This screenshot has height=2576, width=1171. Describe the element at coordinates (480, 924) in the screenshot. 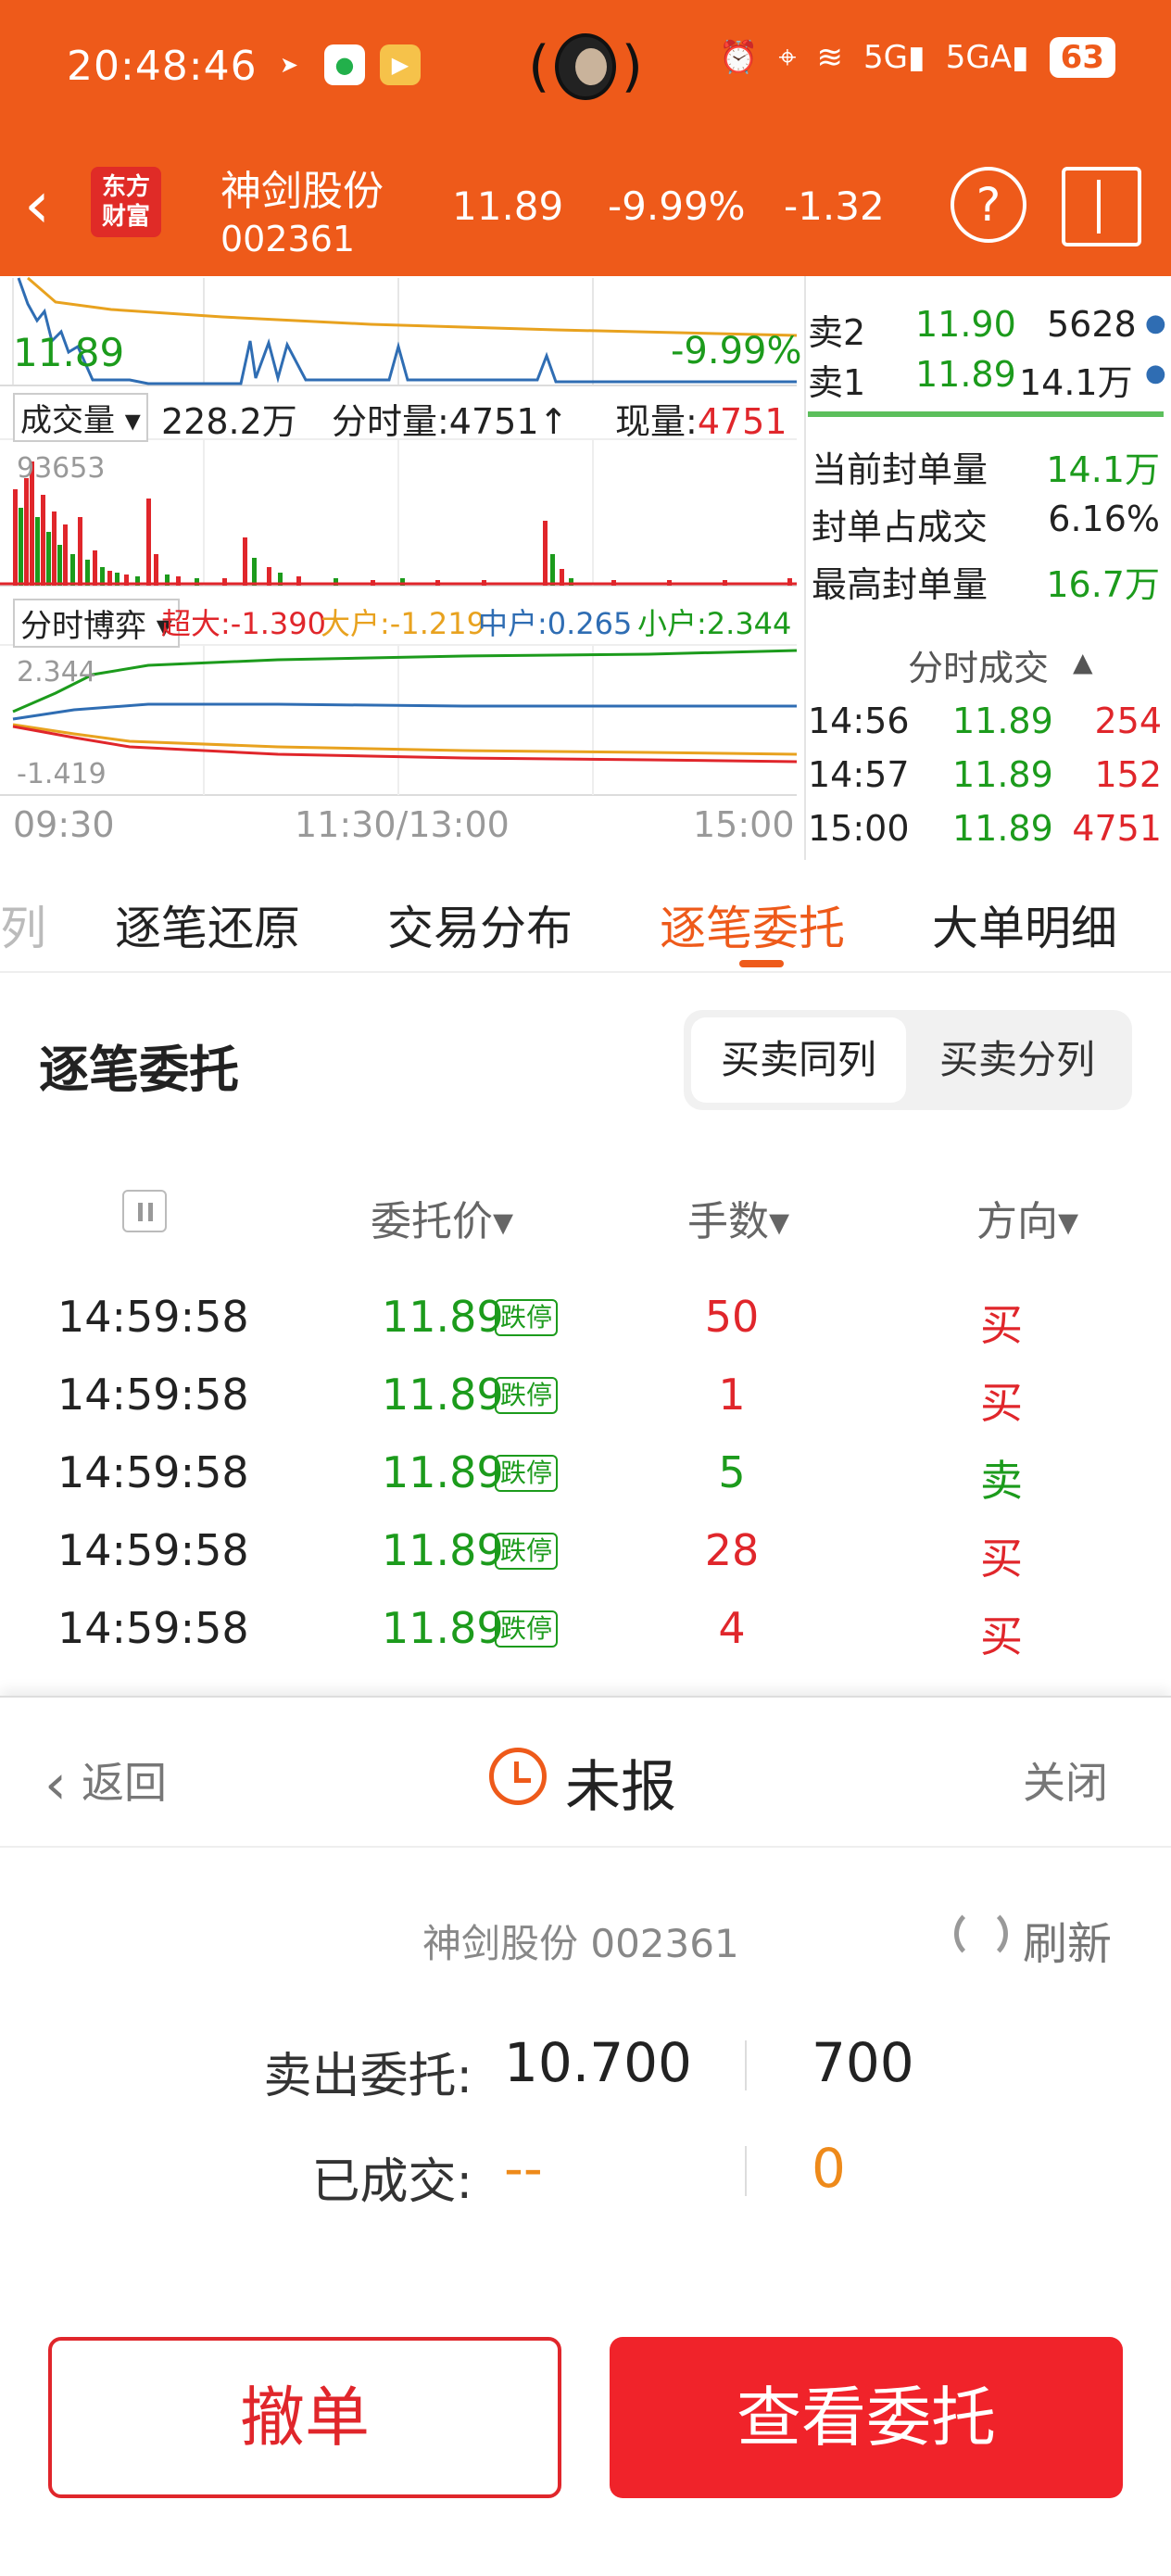

I see `tab-trade-distribution: 交易分布` at that location.